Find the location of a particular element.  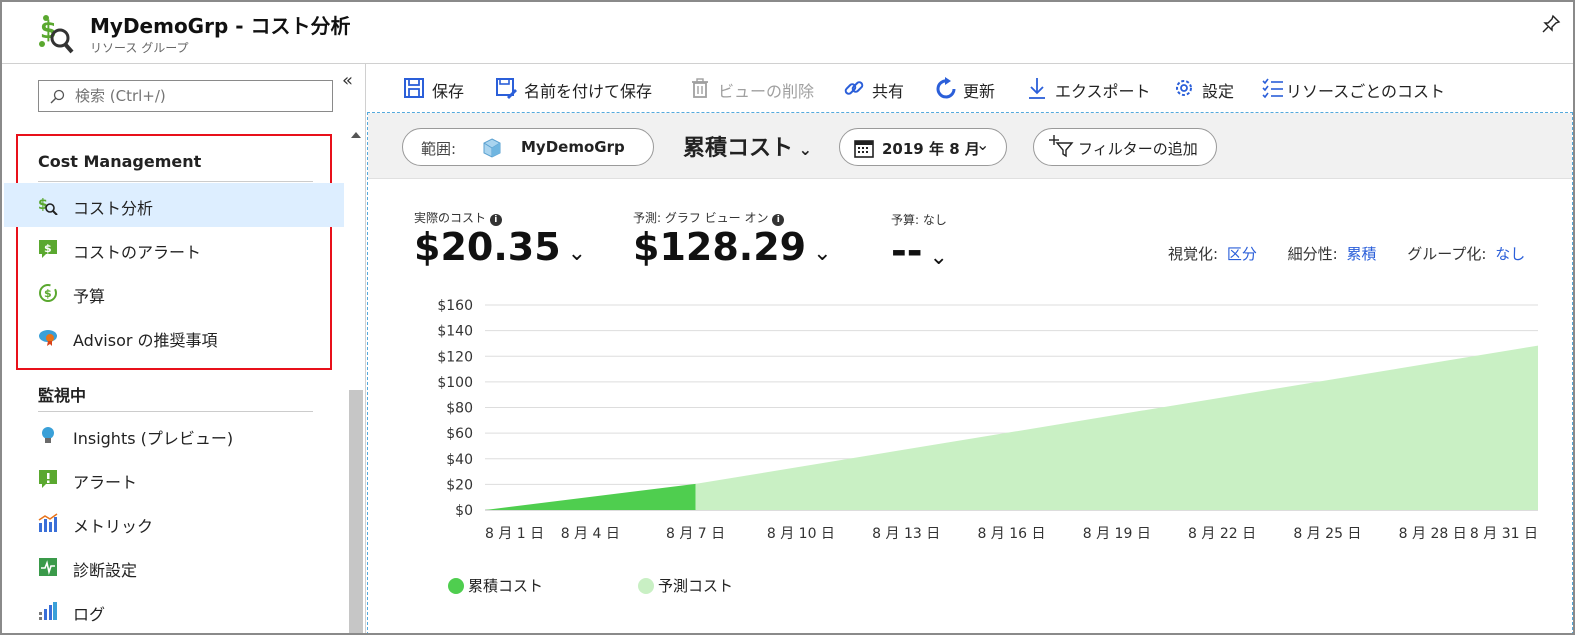

legend-item-forecast: 予測コスト is located at coordinates (685, 585).